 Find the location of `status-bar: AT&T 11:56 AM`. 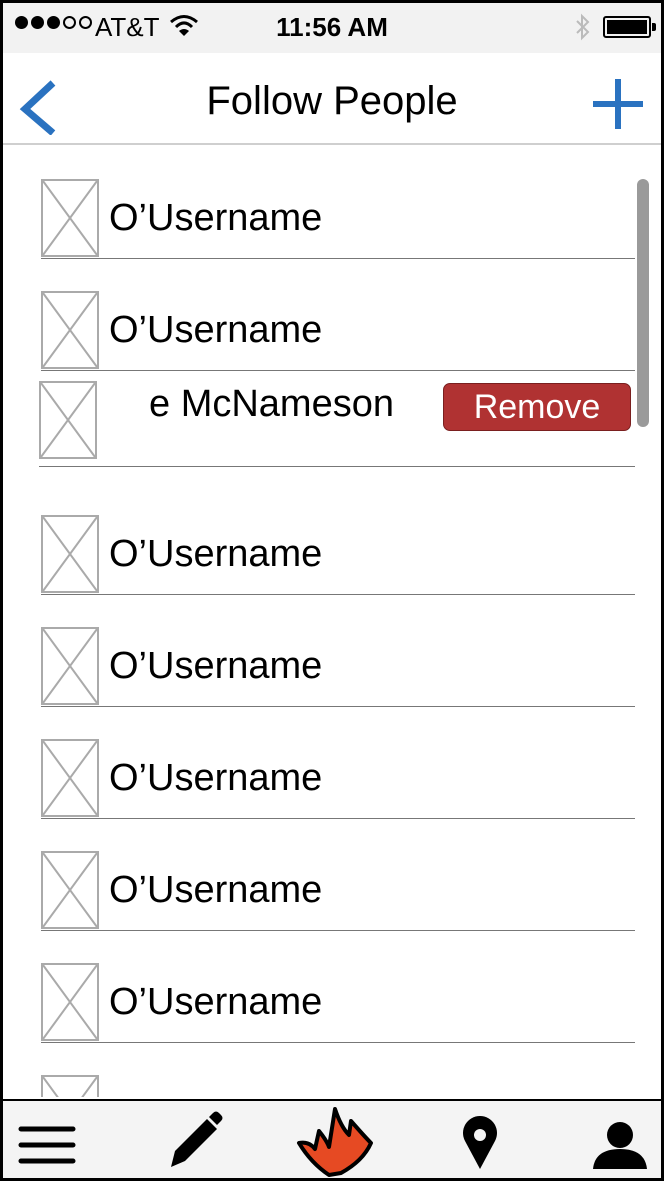

status-bar: AT&T 11:56 AM is located at coordinates (332, 28).